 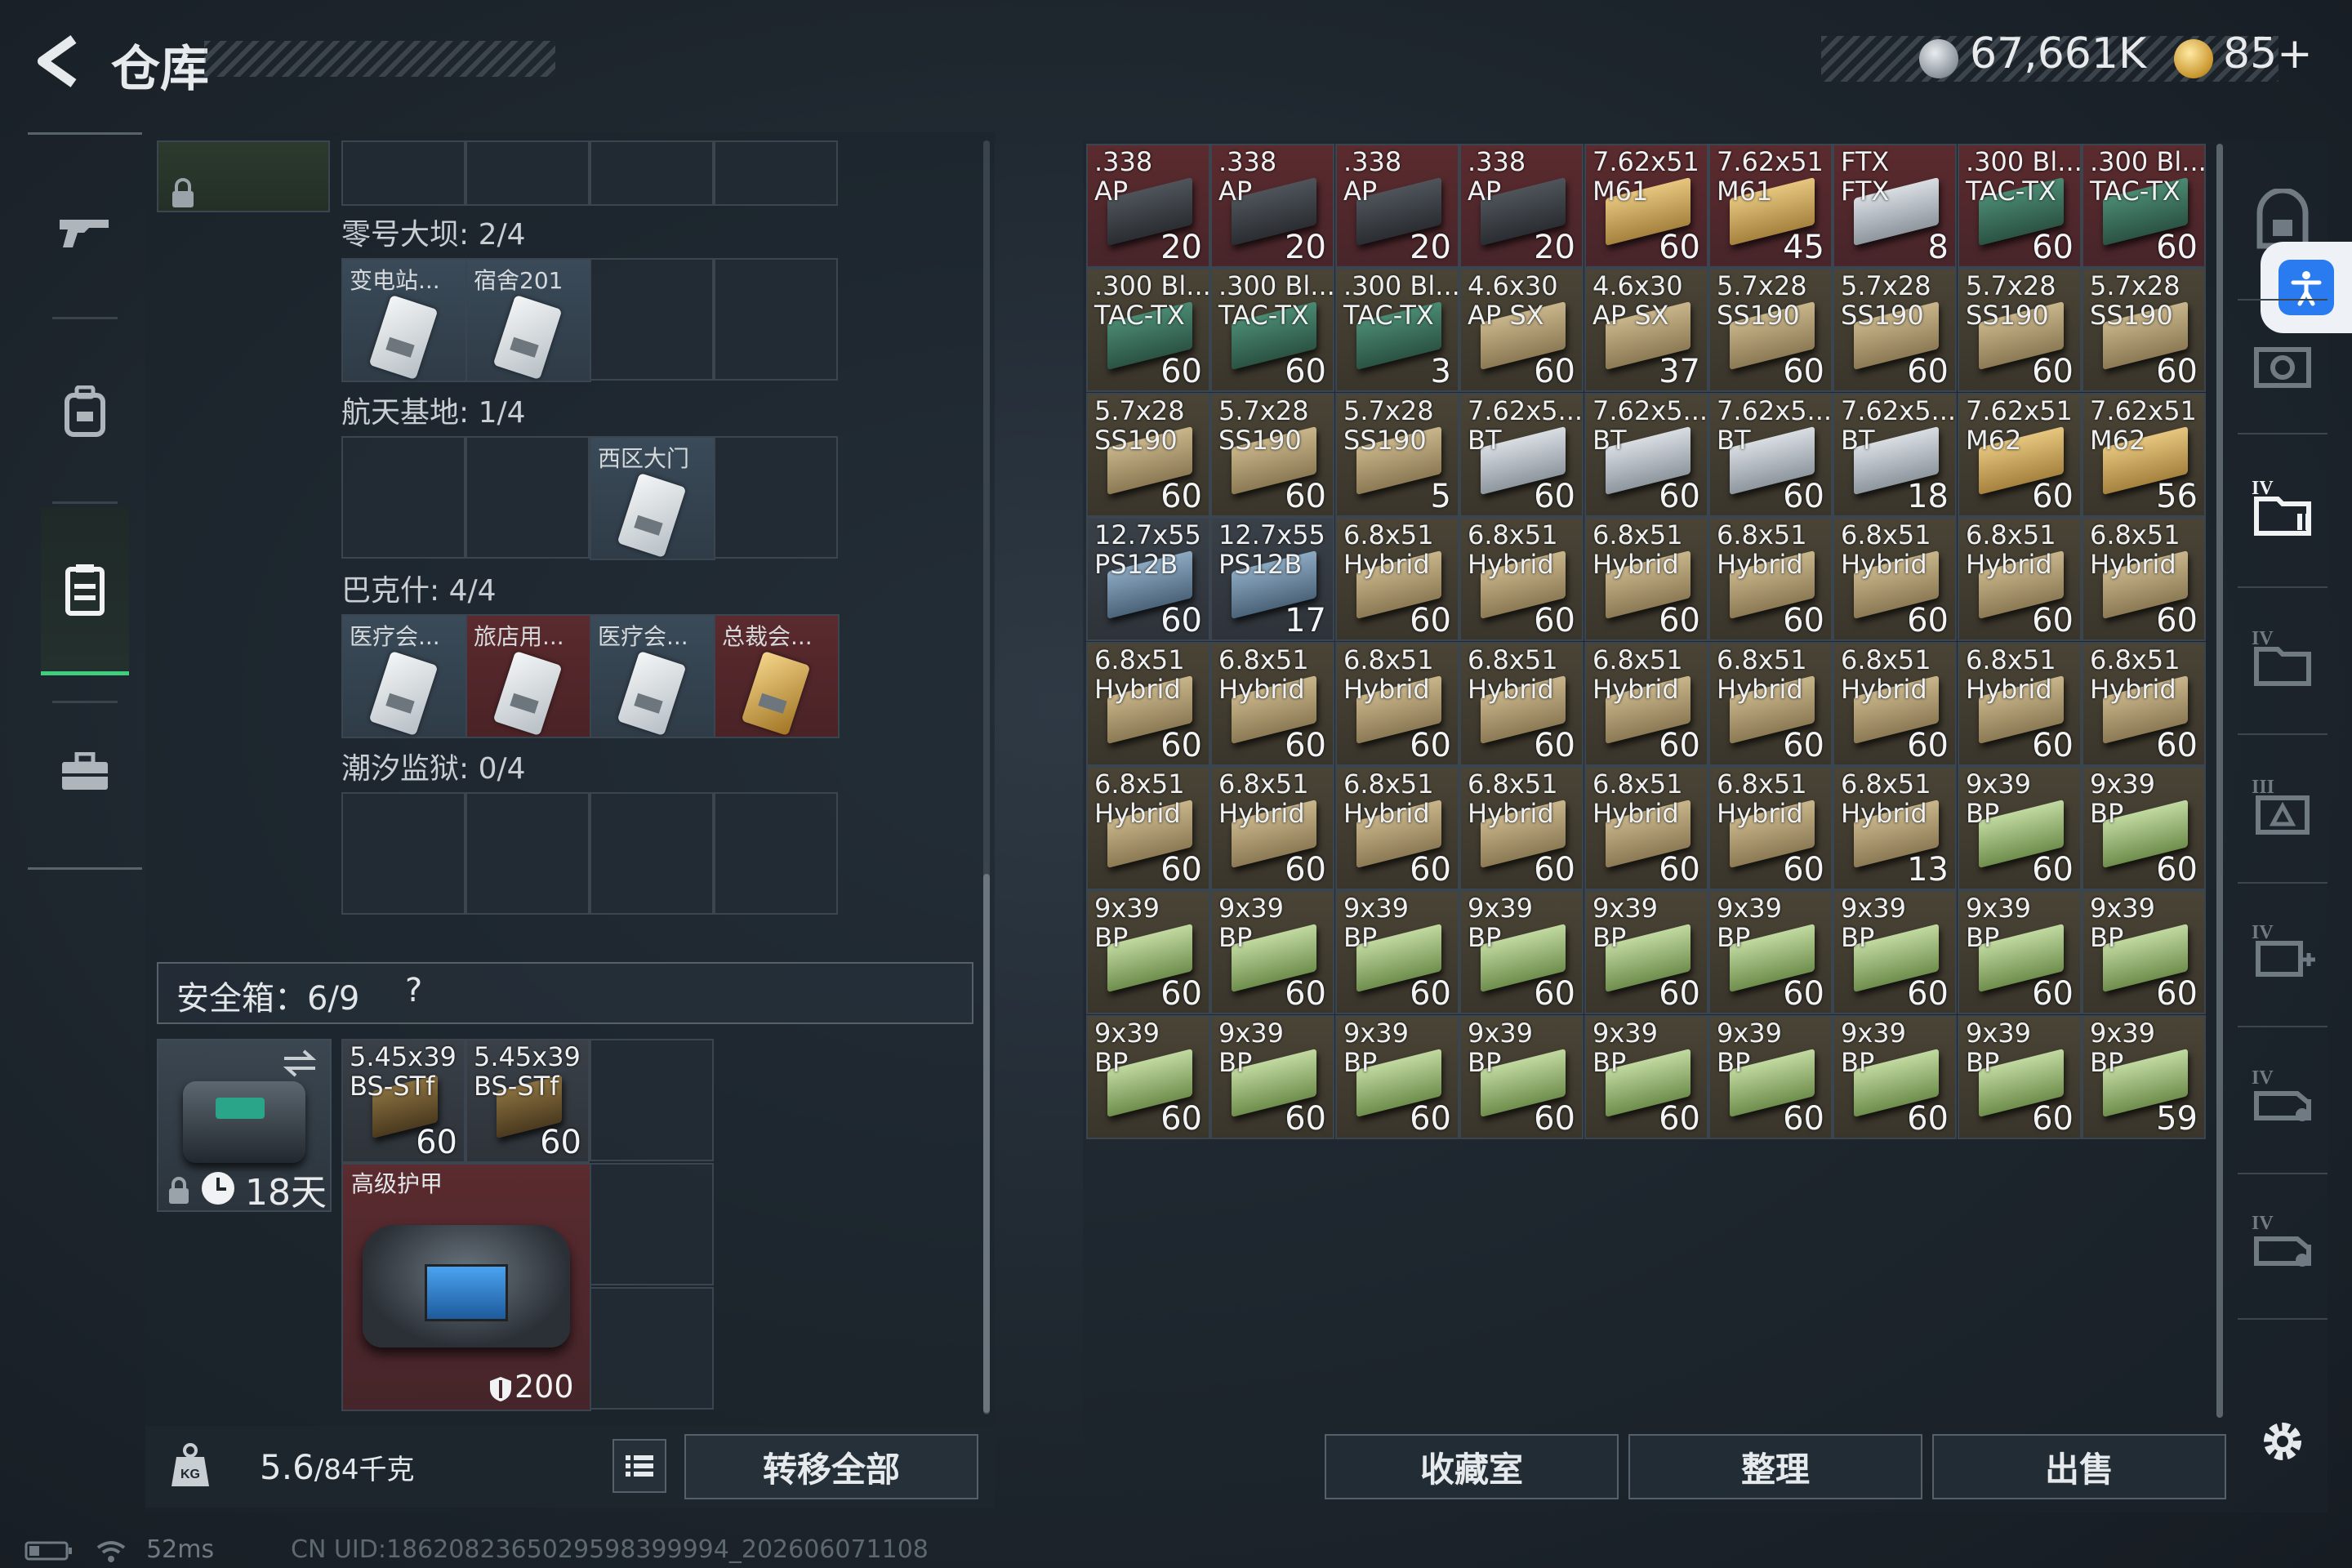 What do you see at coordinates (831, 1466) in the screenshot?
I see `transfer-all-button: 转移全部` at bounding box center [831, 1466].